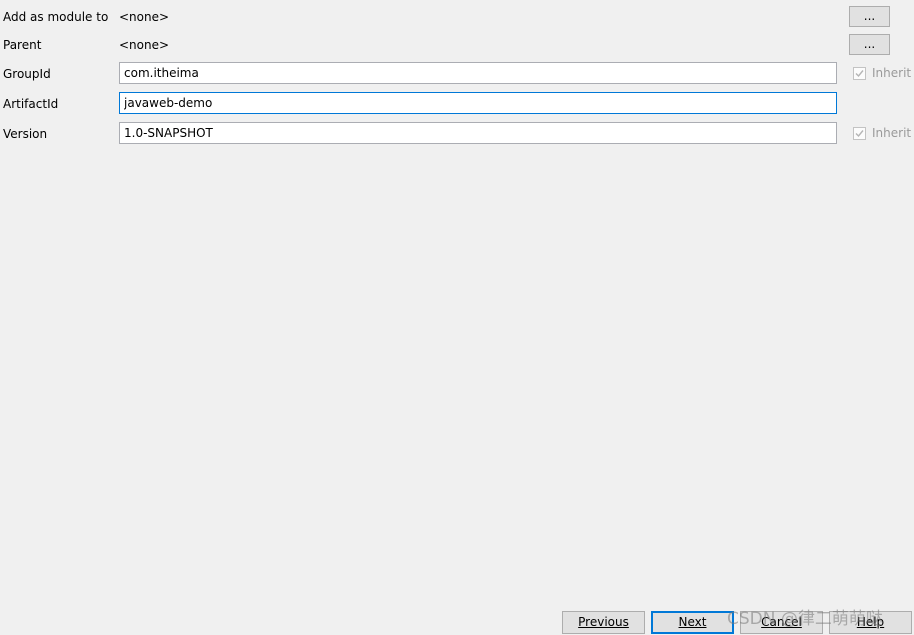 The height and width of the screenshot is (635, 914). I want to click on add-as-module-label: Add as module to, so click(56, 17).